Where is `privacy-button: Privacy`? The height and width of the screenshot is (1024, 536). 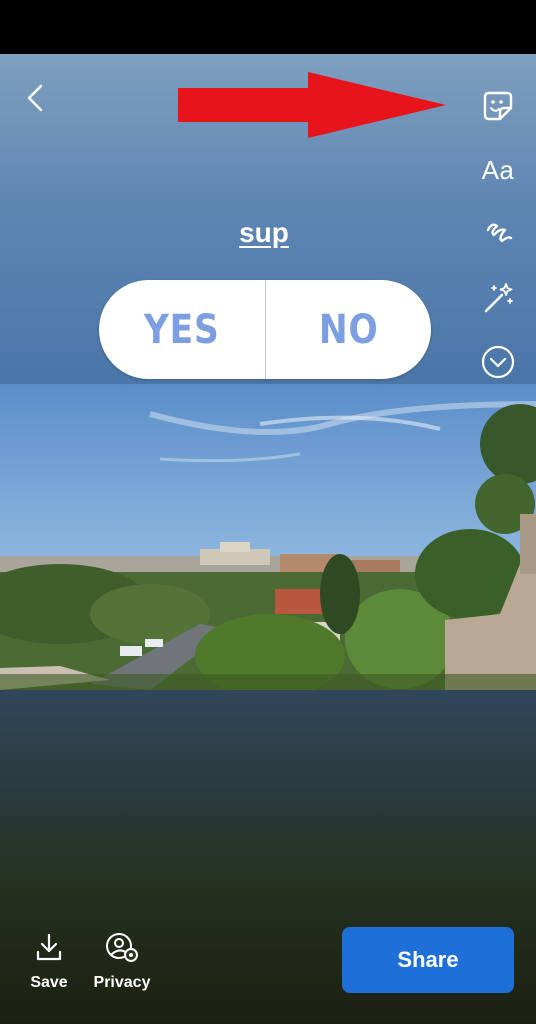 privacy-button: Privacy is located at coordinates (122, 961).